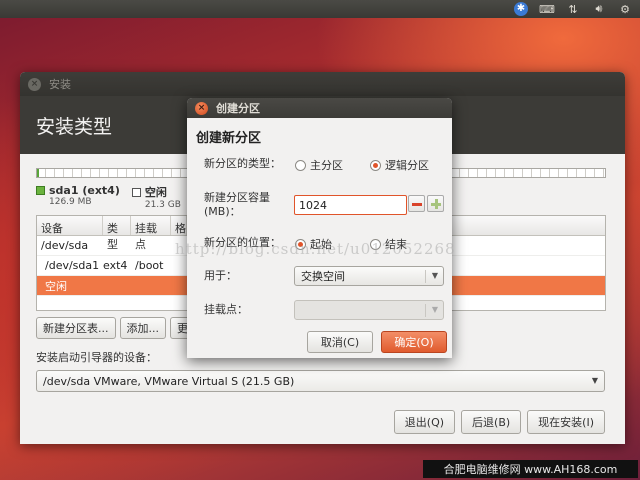 Image resolution: width=640 pixels, height=480 pixels. I want to click on dialog-buttons: 取消(C) 确定(O), so click(377, 342).